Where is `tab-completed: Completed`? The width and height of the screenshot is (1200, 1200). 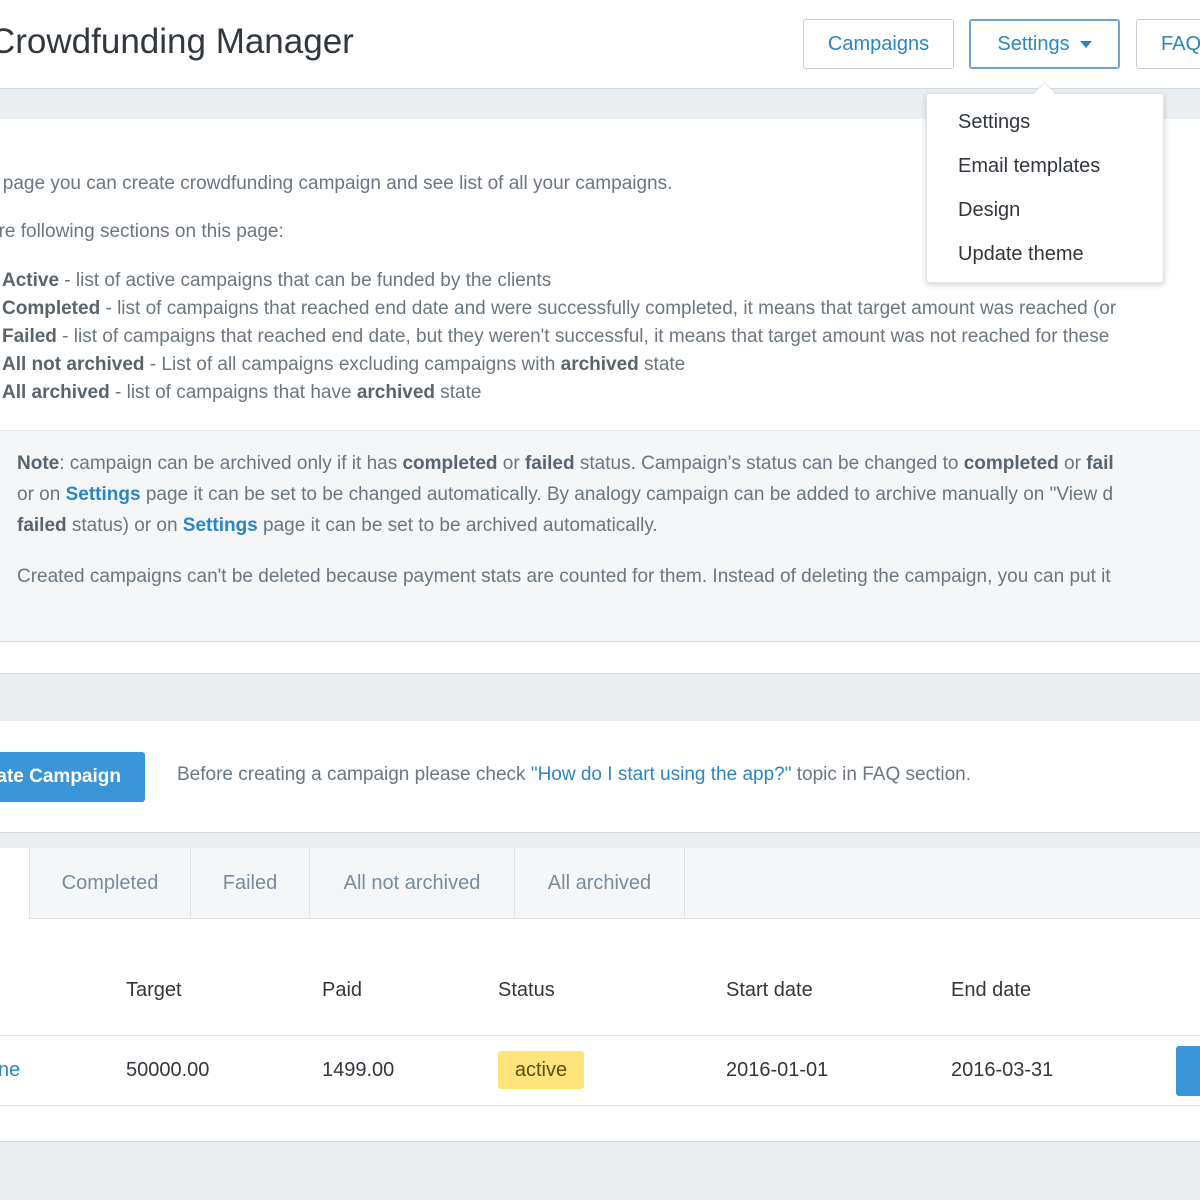 tab-completed: Completed is located at coordinates (110, 883).